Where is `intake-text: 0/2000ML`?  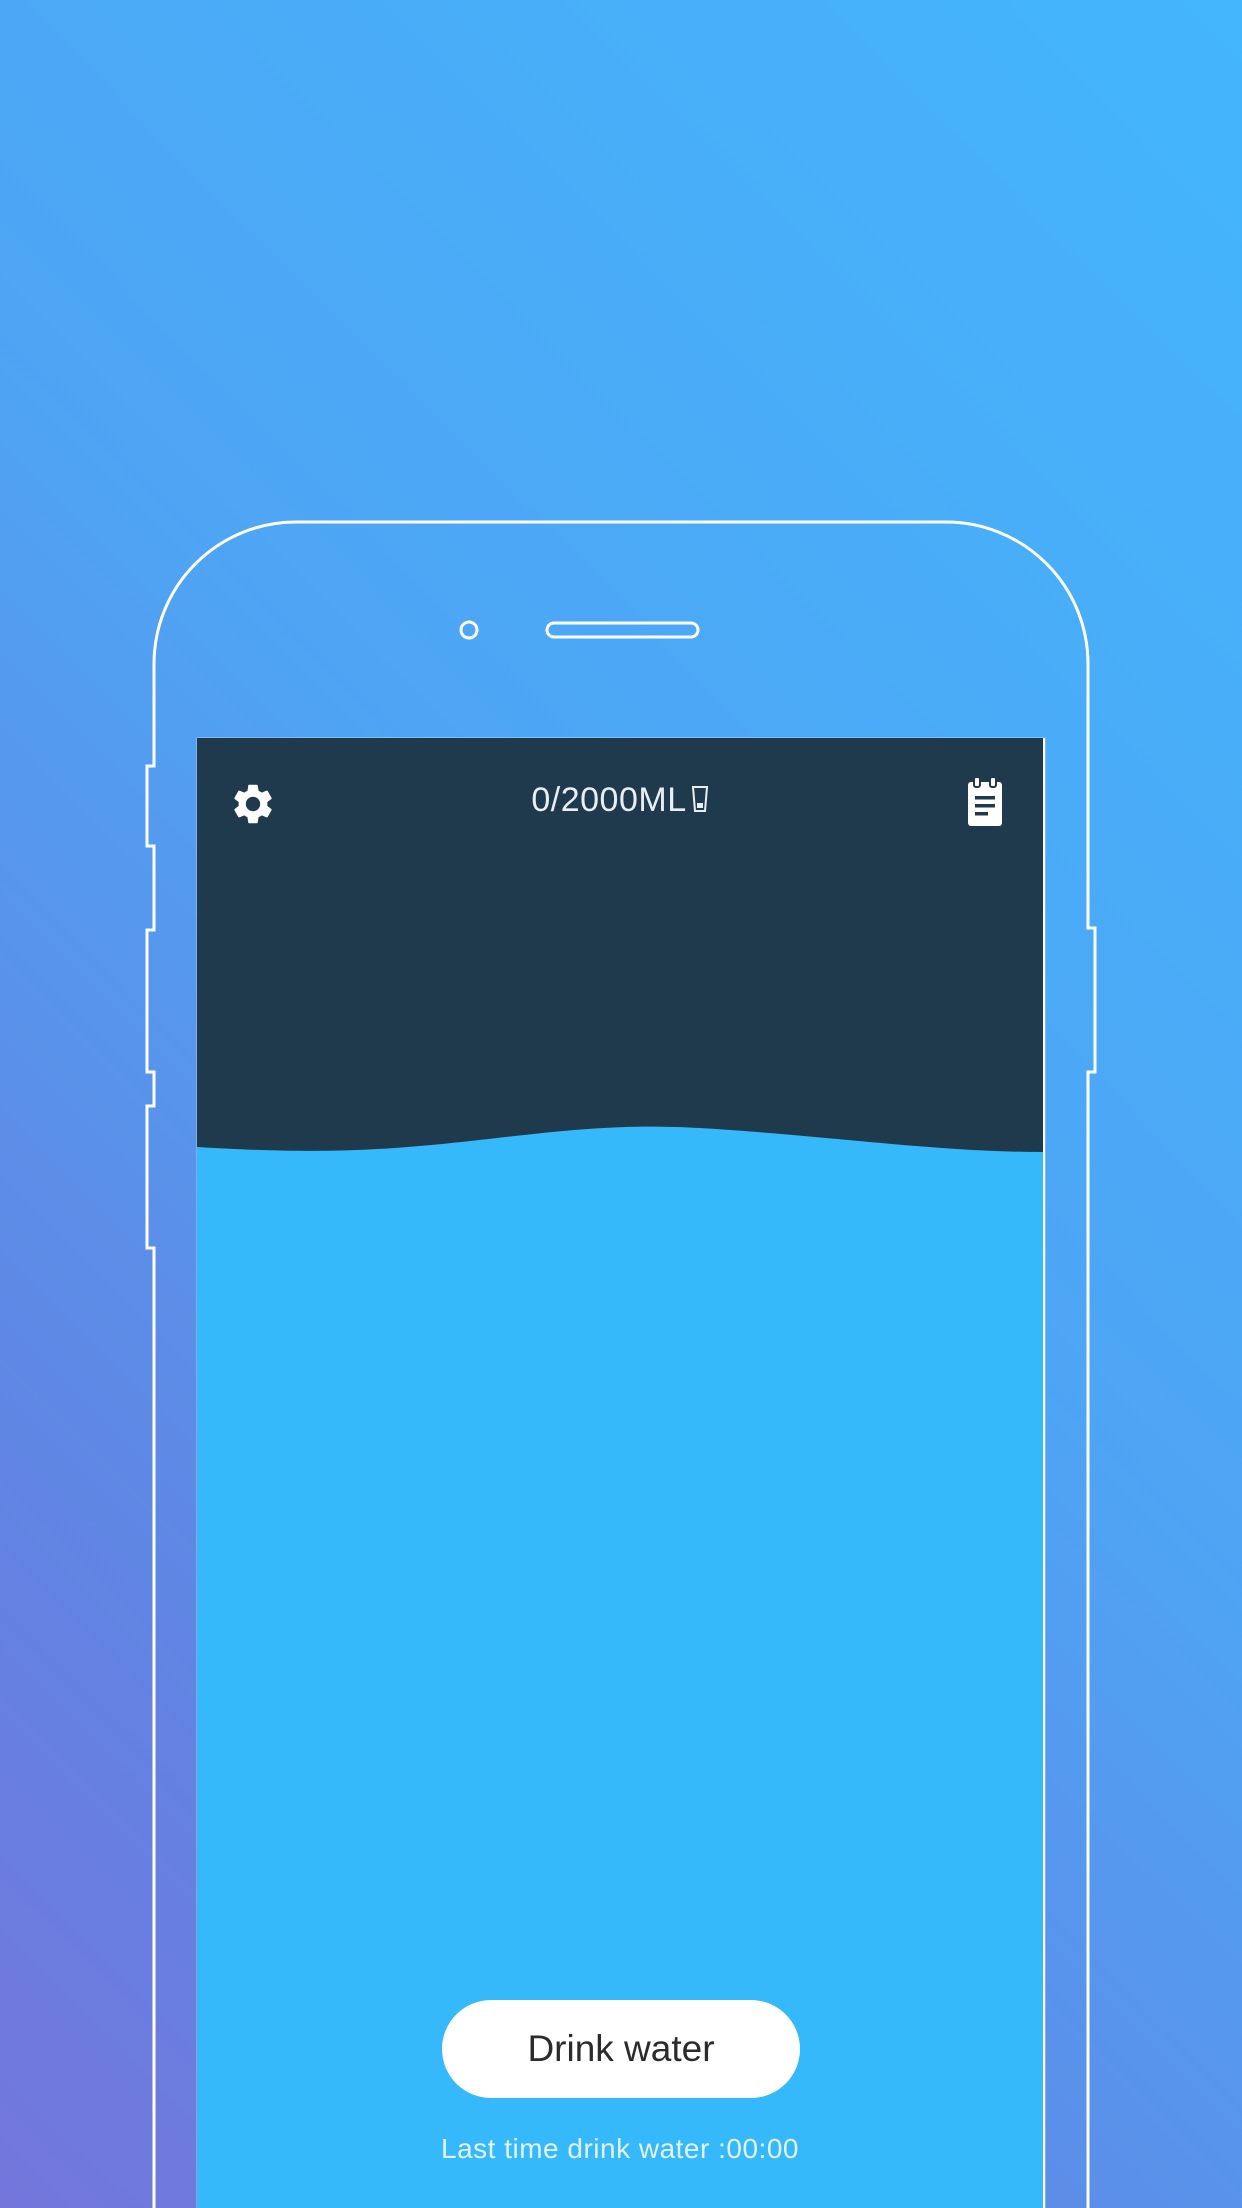
intake-text: 0/2000ML is located at coordinates (609, 800).